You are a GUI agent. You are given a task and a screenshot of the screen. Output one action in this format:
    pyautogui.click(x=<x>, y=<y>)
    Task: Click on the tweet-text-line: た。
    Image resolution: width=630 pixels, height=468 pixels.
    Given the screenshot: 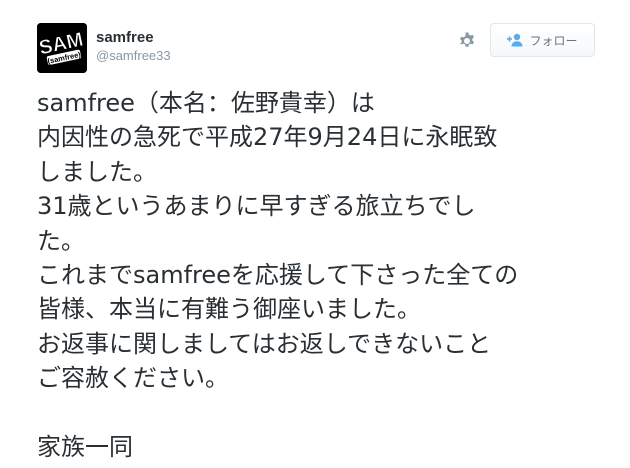 What is the action you would take?
    pyautogui.click(x=61, y=240)
    